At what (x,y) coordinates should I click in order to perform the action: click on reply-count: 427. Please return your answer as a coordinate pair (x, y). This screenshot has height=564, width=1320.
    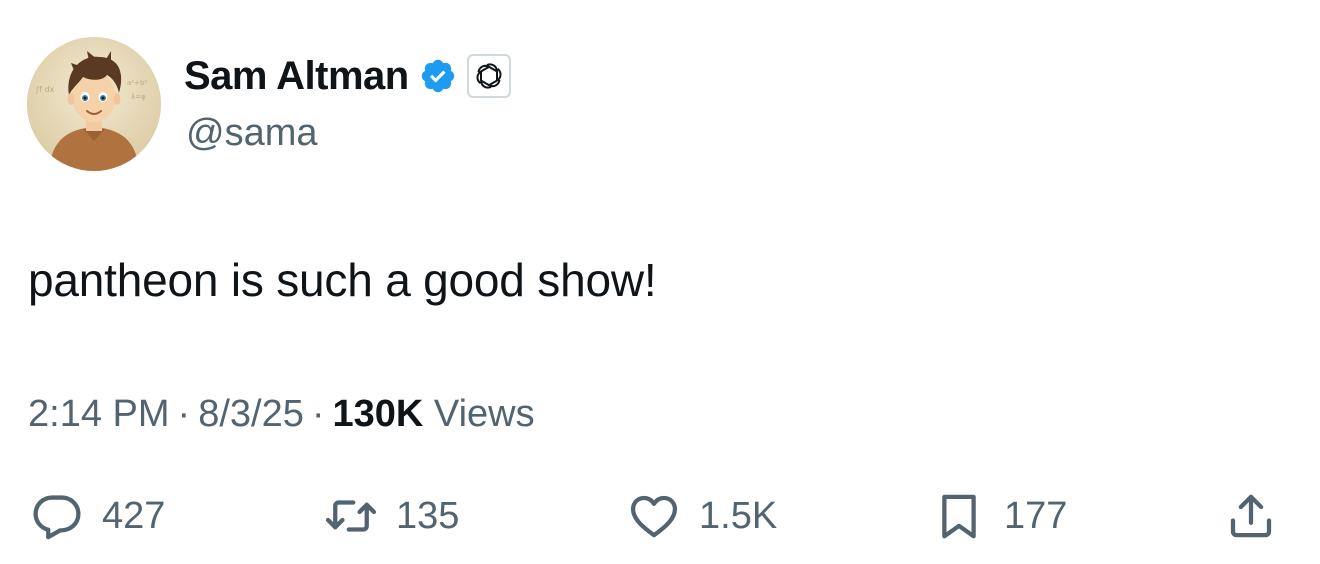
    Looking at the image, I should click on (134, 515).